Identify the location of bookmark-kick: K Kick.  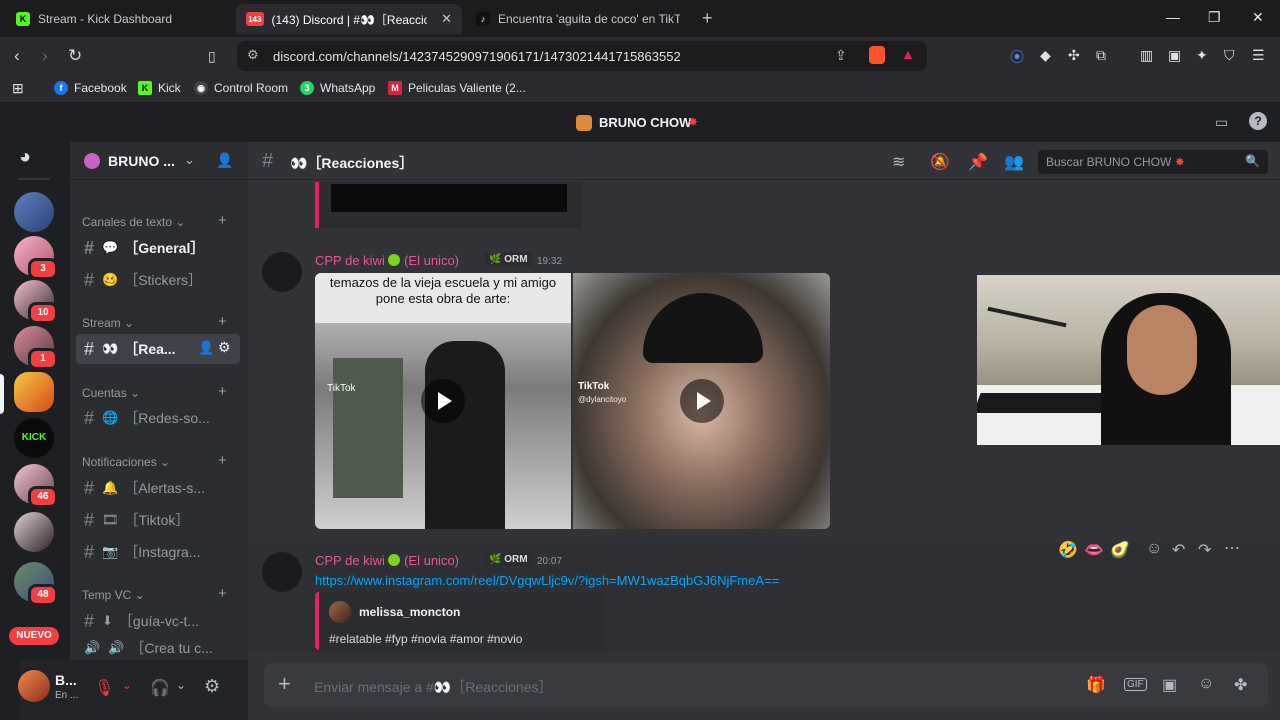
(159, 88).